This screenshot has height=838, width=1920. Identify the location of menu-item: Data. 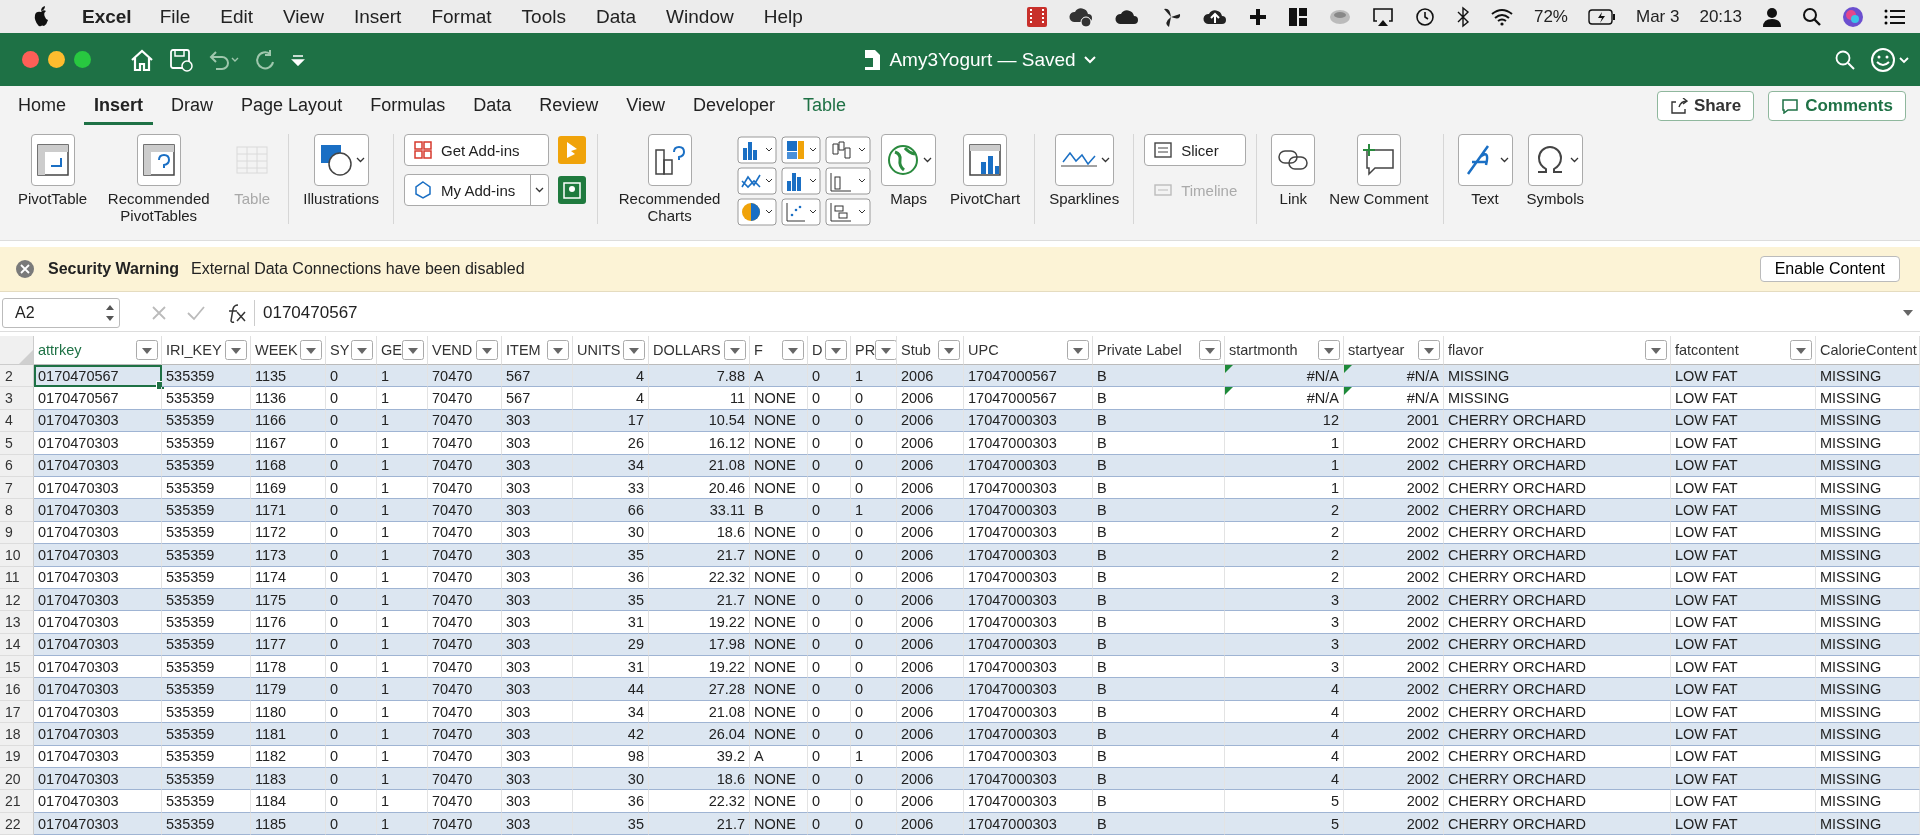
(616, 16).